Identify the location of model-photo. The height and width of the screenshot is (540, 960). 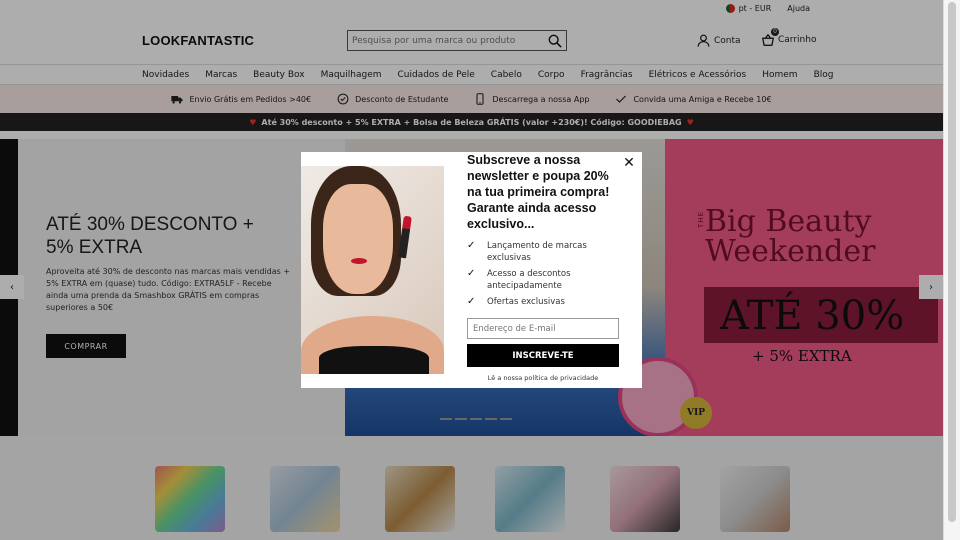
(372, 270).